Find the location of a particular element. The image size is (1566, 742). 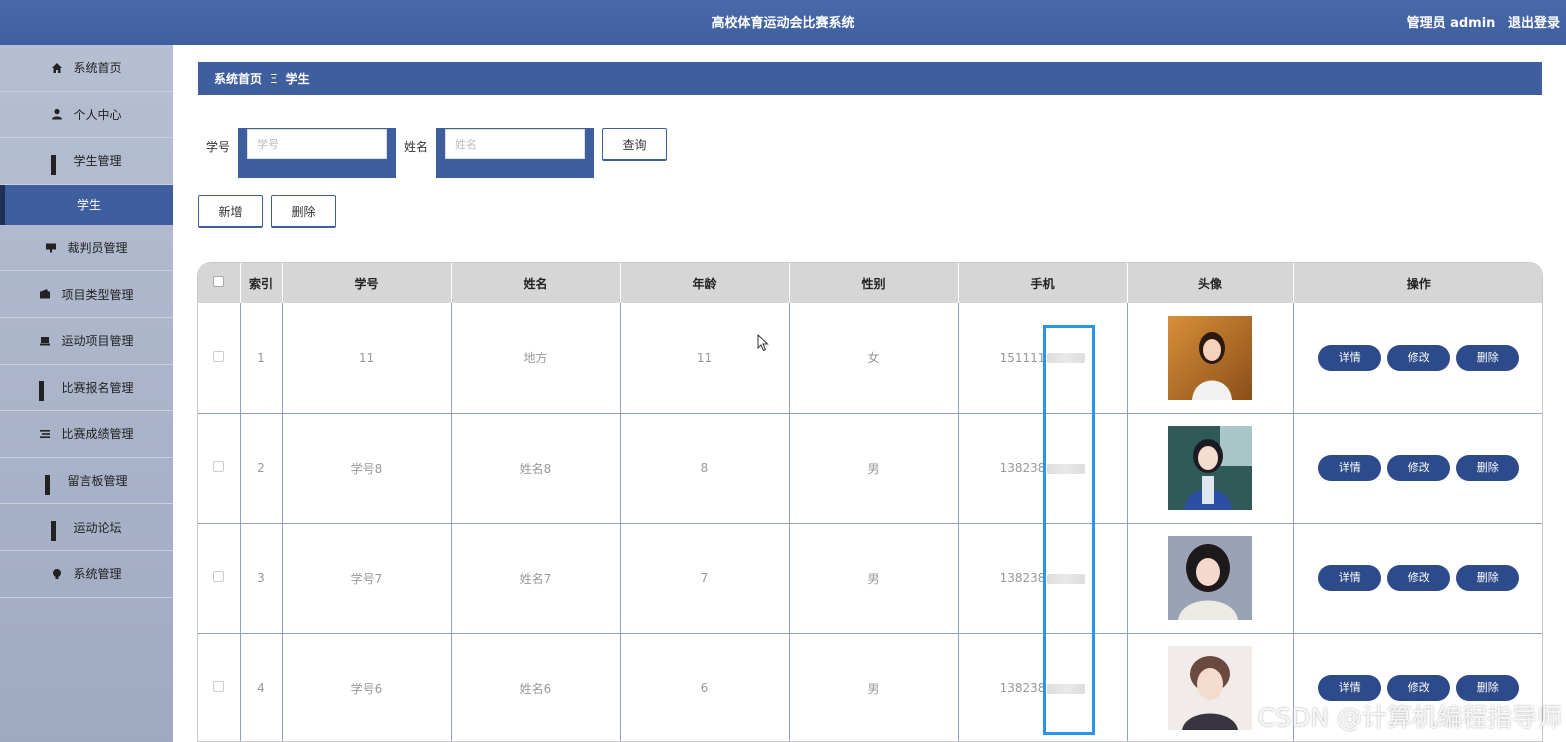

breadcrumb-current: 学生 is located at coordinates (297, 79).